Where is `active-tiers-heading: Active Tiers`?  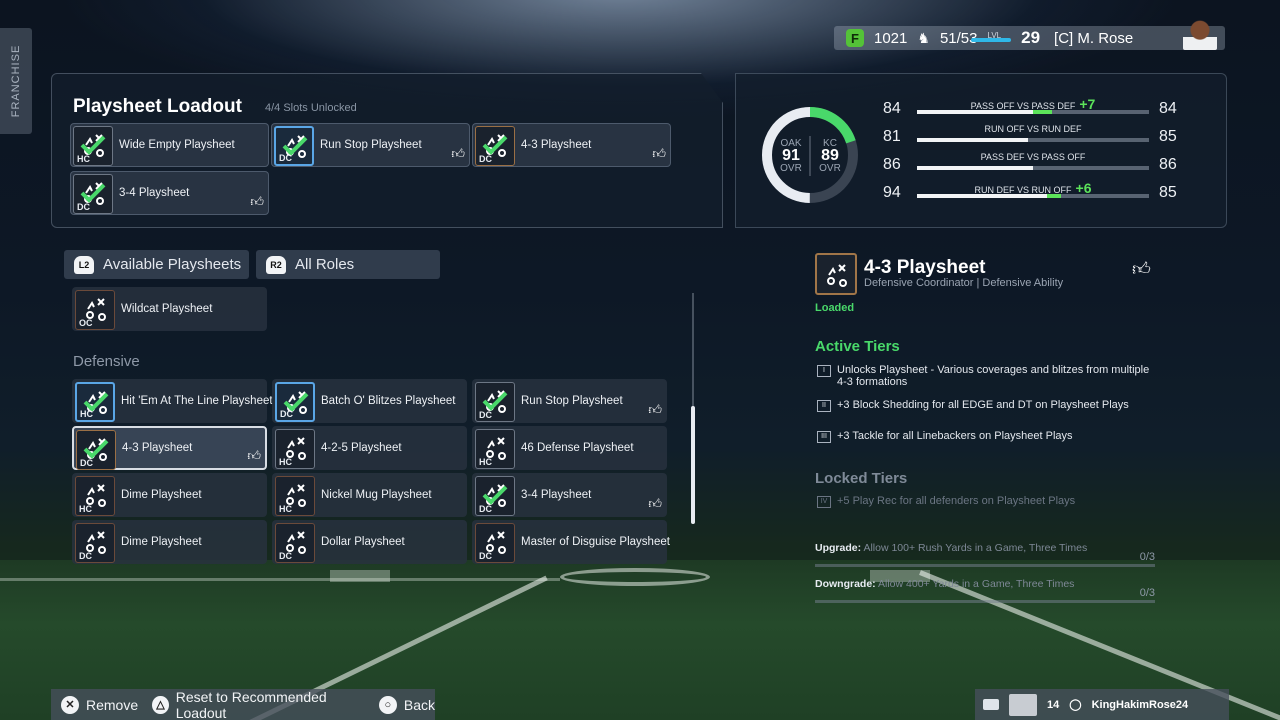
active-tiers-heading: Active Tiers is located at coordinates (857, 346).